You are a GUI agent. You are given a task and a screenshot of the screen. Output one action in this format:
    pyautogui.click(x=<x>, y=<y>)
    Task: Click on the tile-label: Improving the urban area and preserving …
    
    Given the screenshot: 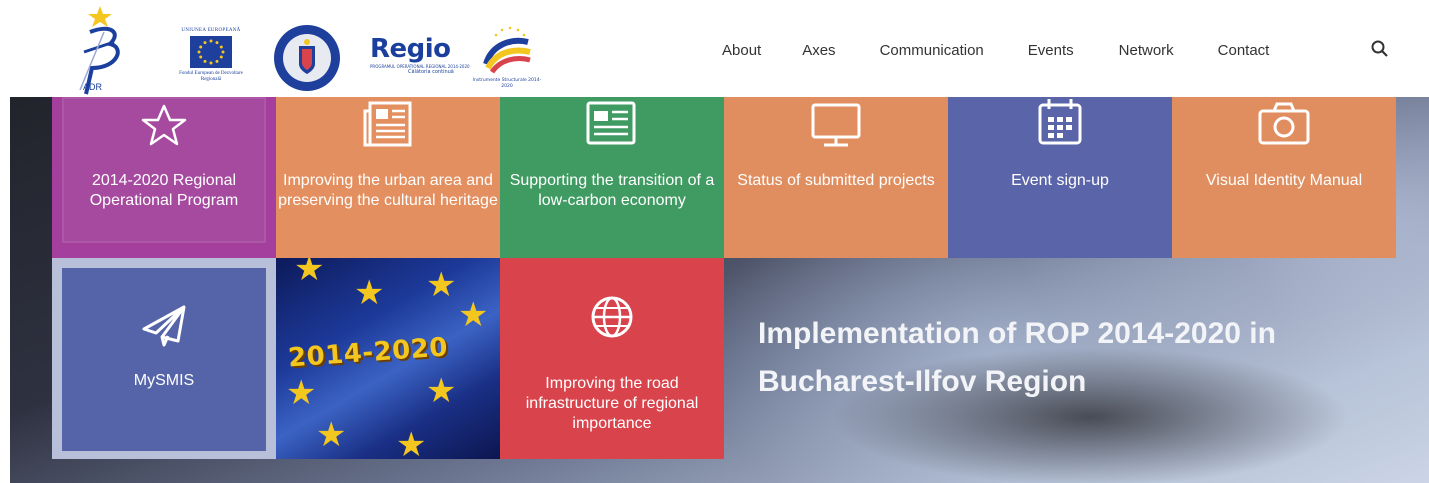 What is the action you would take?
    pyautogui.click(x=388, y=190)
    